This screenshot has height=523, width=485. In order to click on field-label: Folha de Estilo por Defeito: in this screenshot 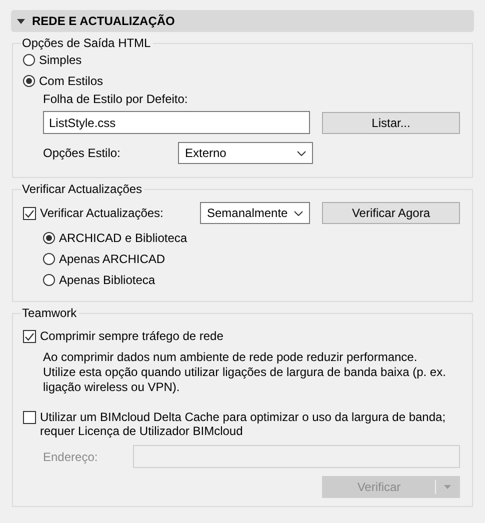, I will do `click(115, 99)`.